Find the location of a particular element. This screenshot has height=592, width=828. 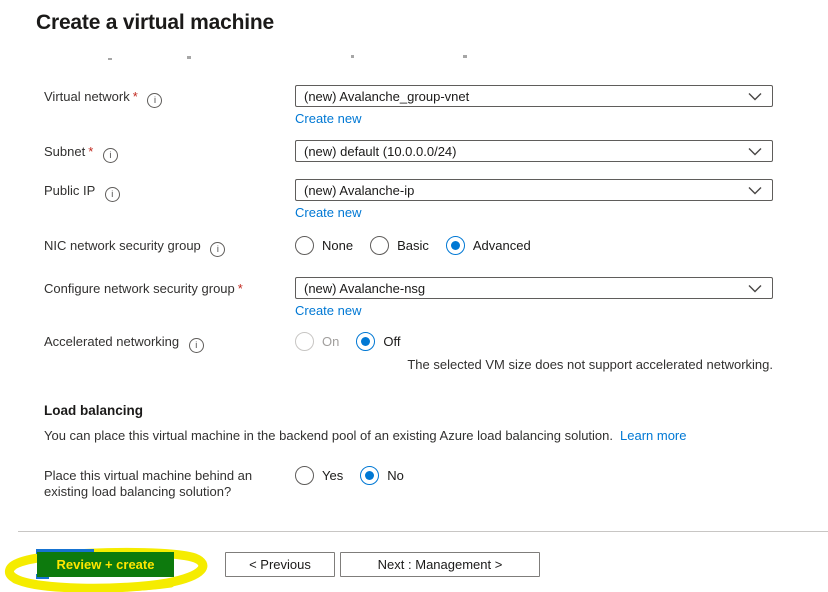

radio-basic: Basic is located at coordinates (399, 245).